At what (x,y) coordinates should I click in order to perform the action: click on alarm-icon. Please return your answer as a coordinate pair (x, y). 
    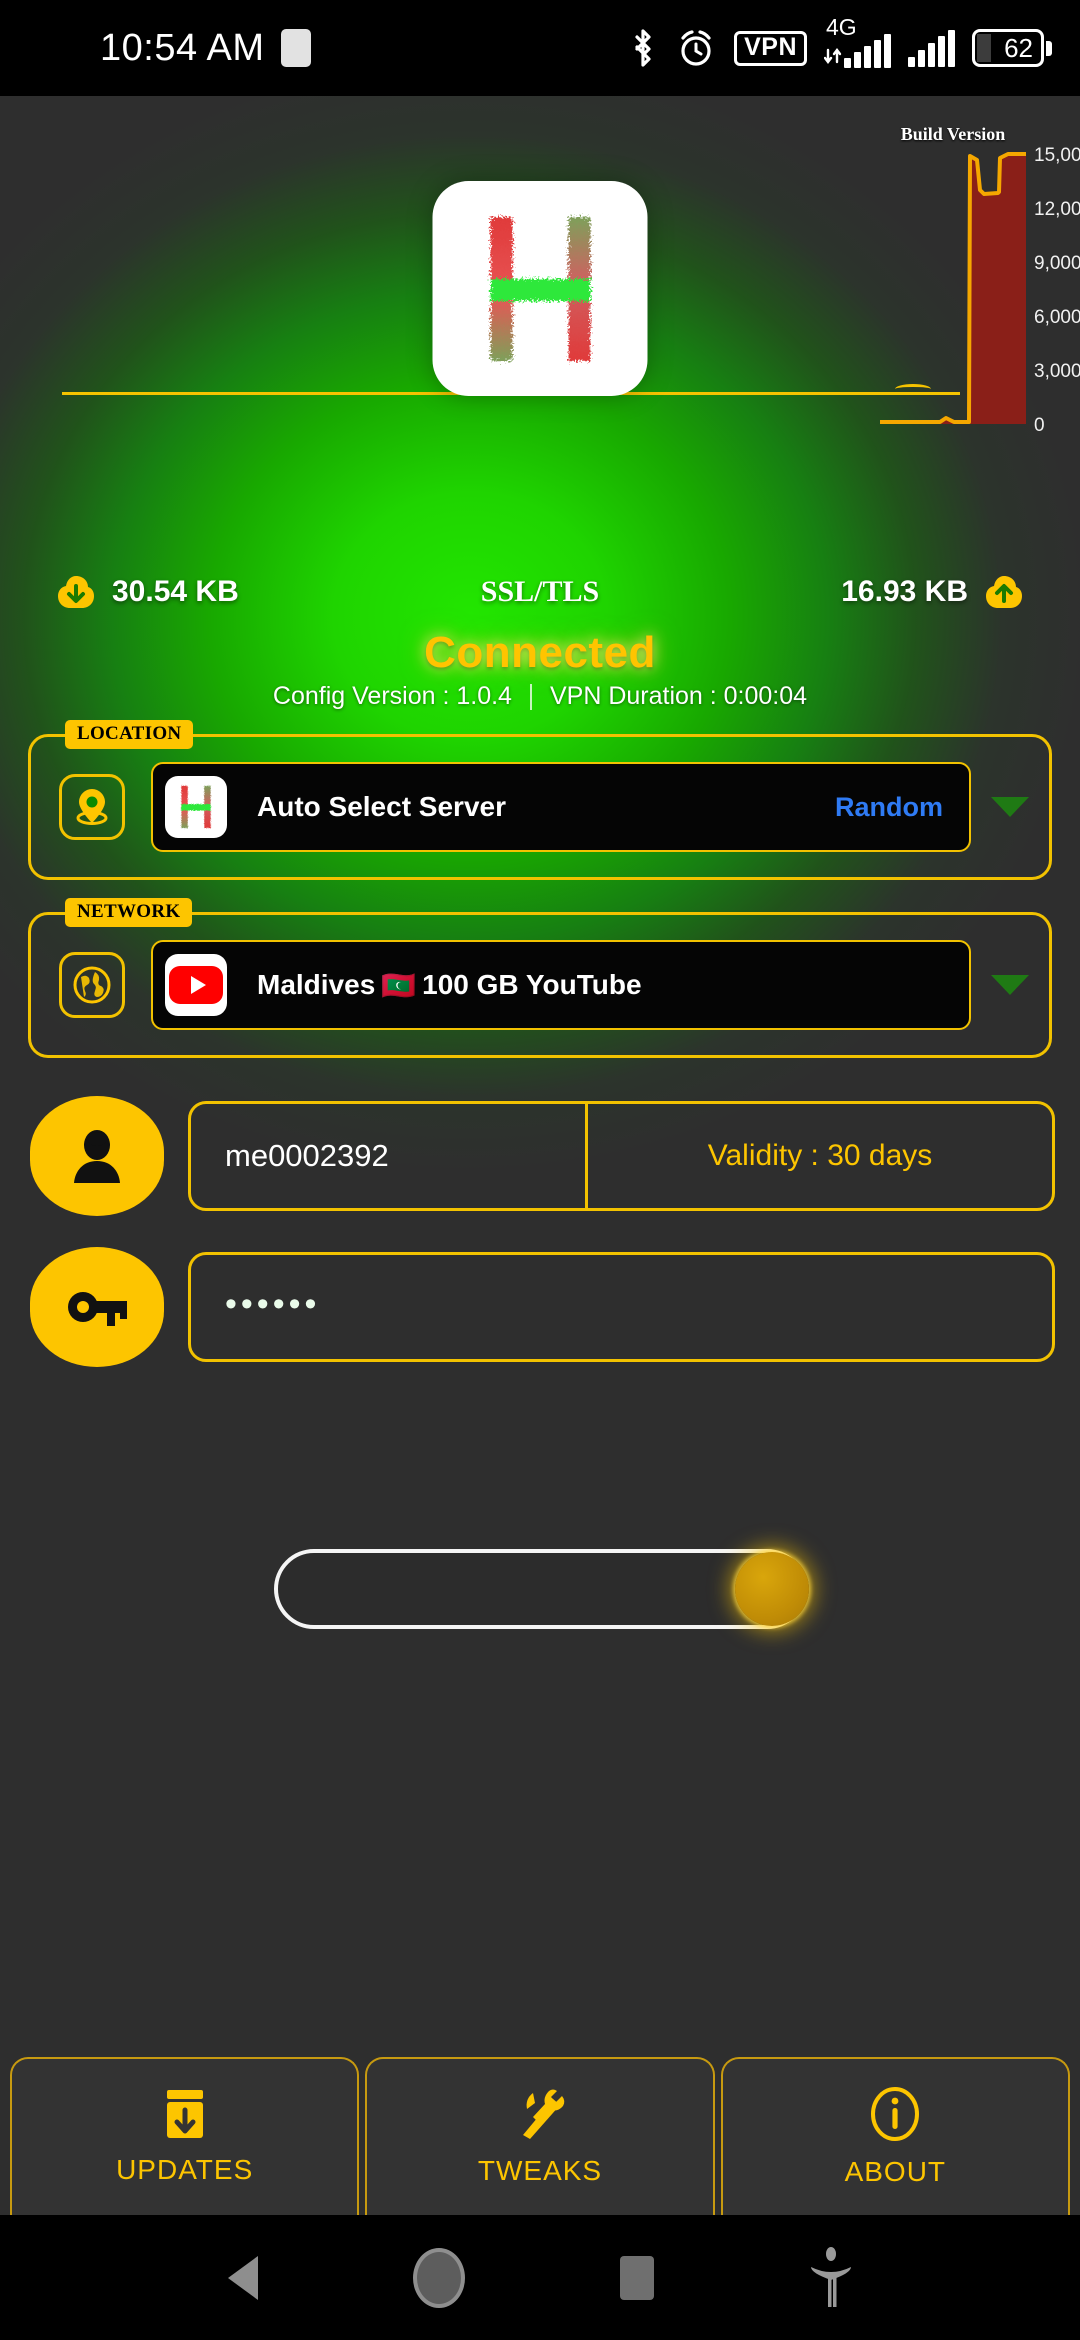
    Looking at the image, I should click on (696, 48).